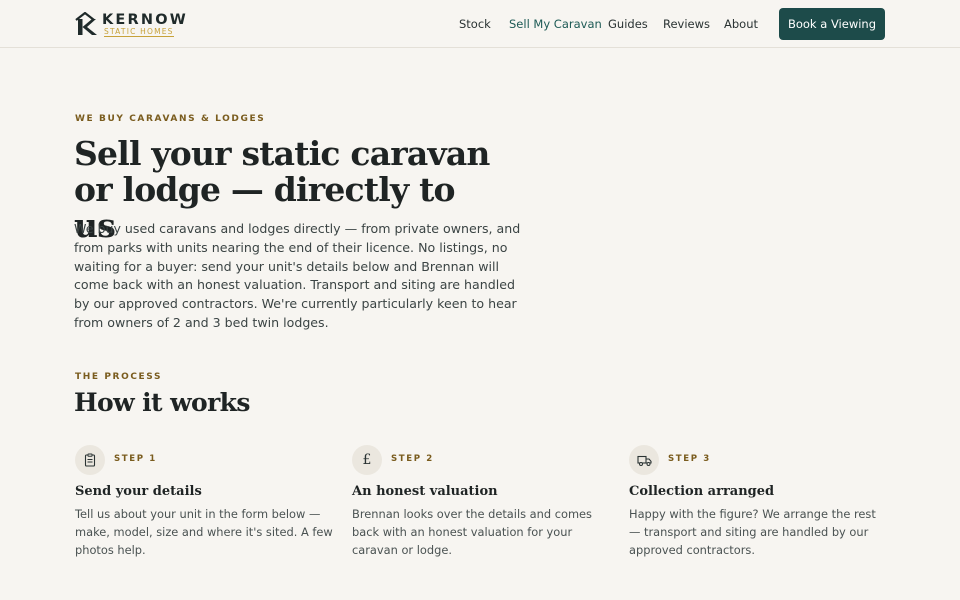 This screenshot has height=600, width=960. Describe the element at coordinates (139, 32) in the screenshot. I see `brand-tagline: STATIC HOMES` at that location.